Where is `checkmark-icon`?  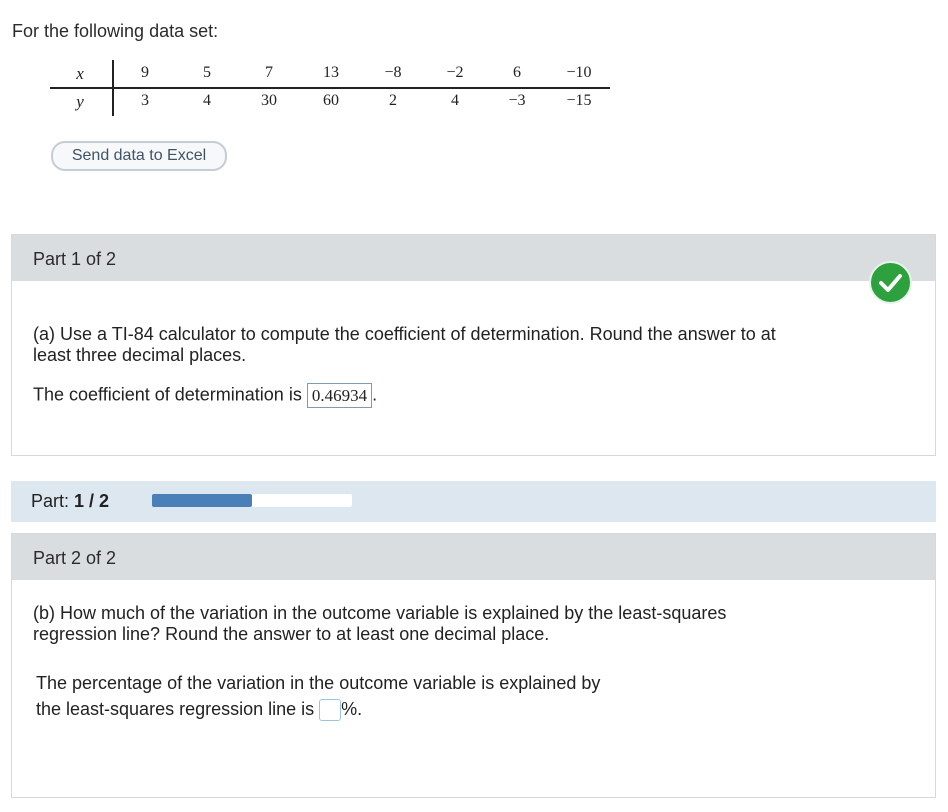
checkmark-icon is located at coordinates (890, 282).